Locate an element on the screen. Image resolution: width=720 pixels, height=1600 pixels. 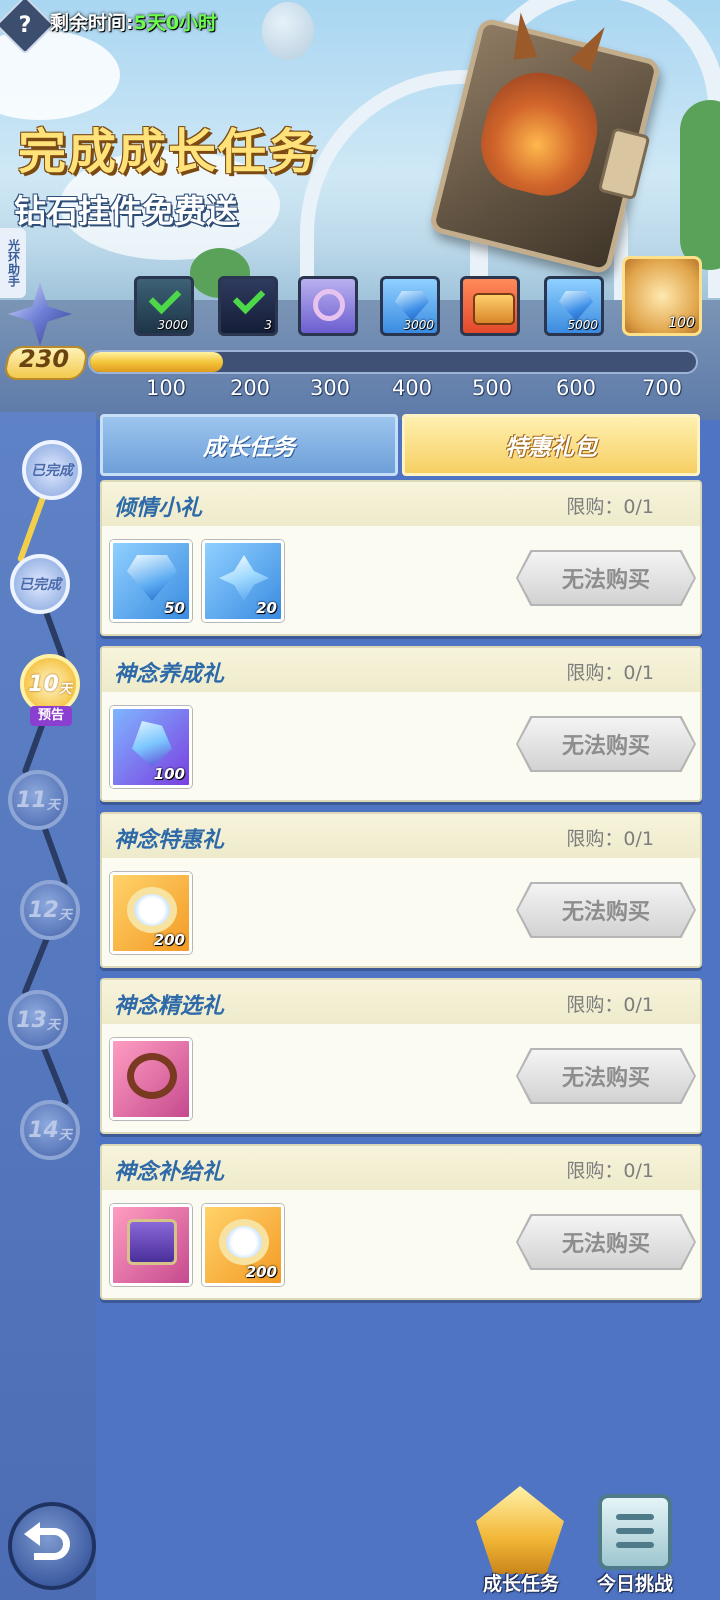
pack-item: 100 is located at coordinates (151, 747).